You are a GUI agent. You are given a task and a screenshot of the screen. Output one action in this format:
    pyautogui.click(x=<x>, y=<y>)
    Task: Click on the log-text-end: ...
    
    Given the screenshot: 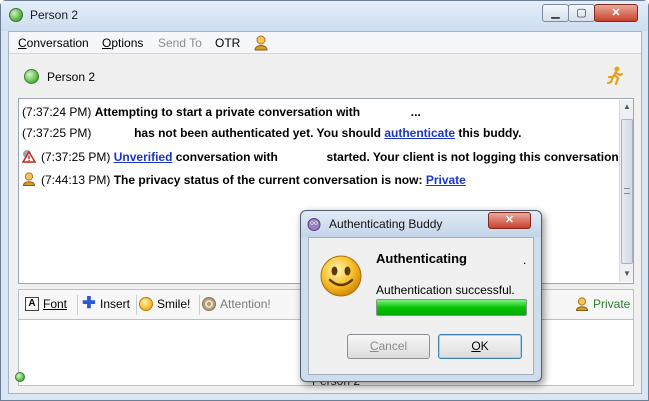 What is the action you would take?
    pyautogui.click(x=415, y=112)
    